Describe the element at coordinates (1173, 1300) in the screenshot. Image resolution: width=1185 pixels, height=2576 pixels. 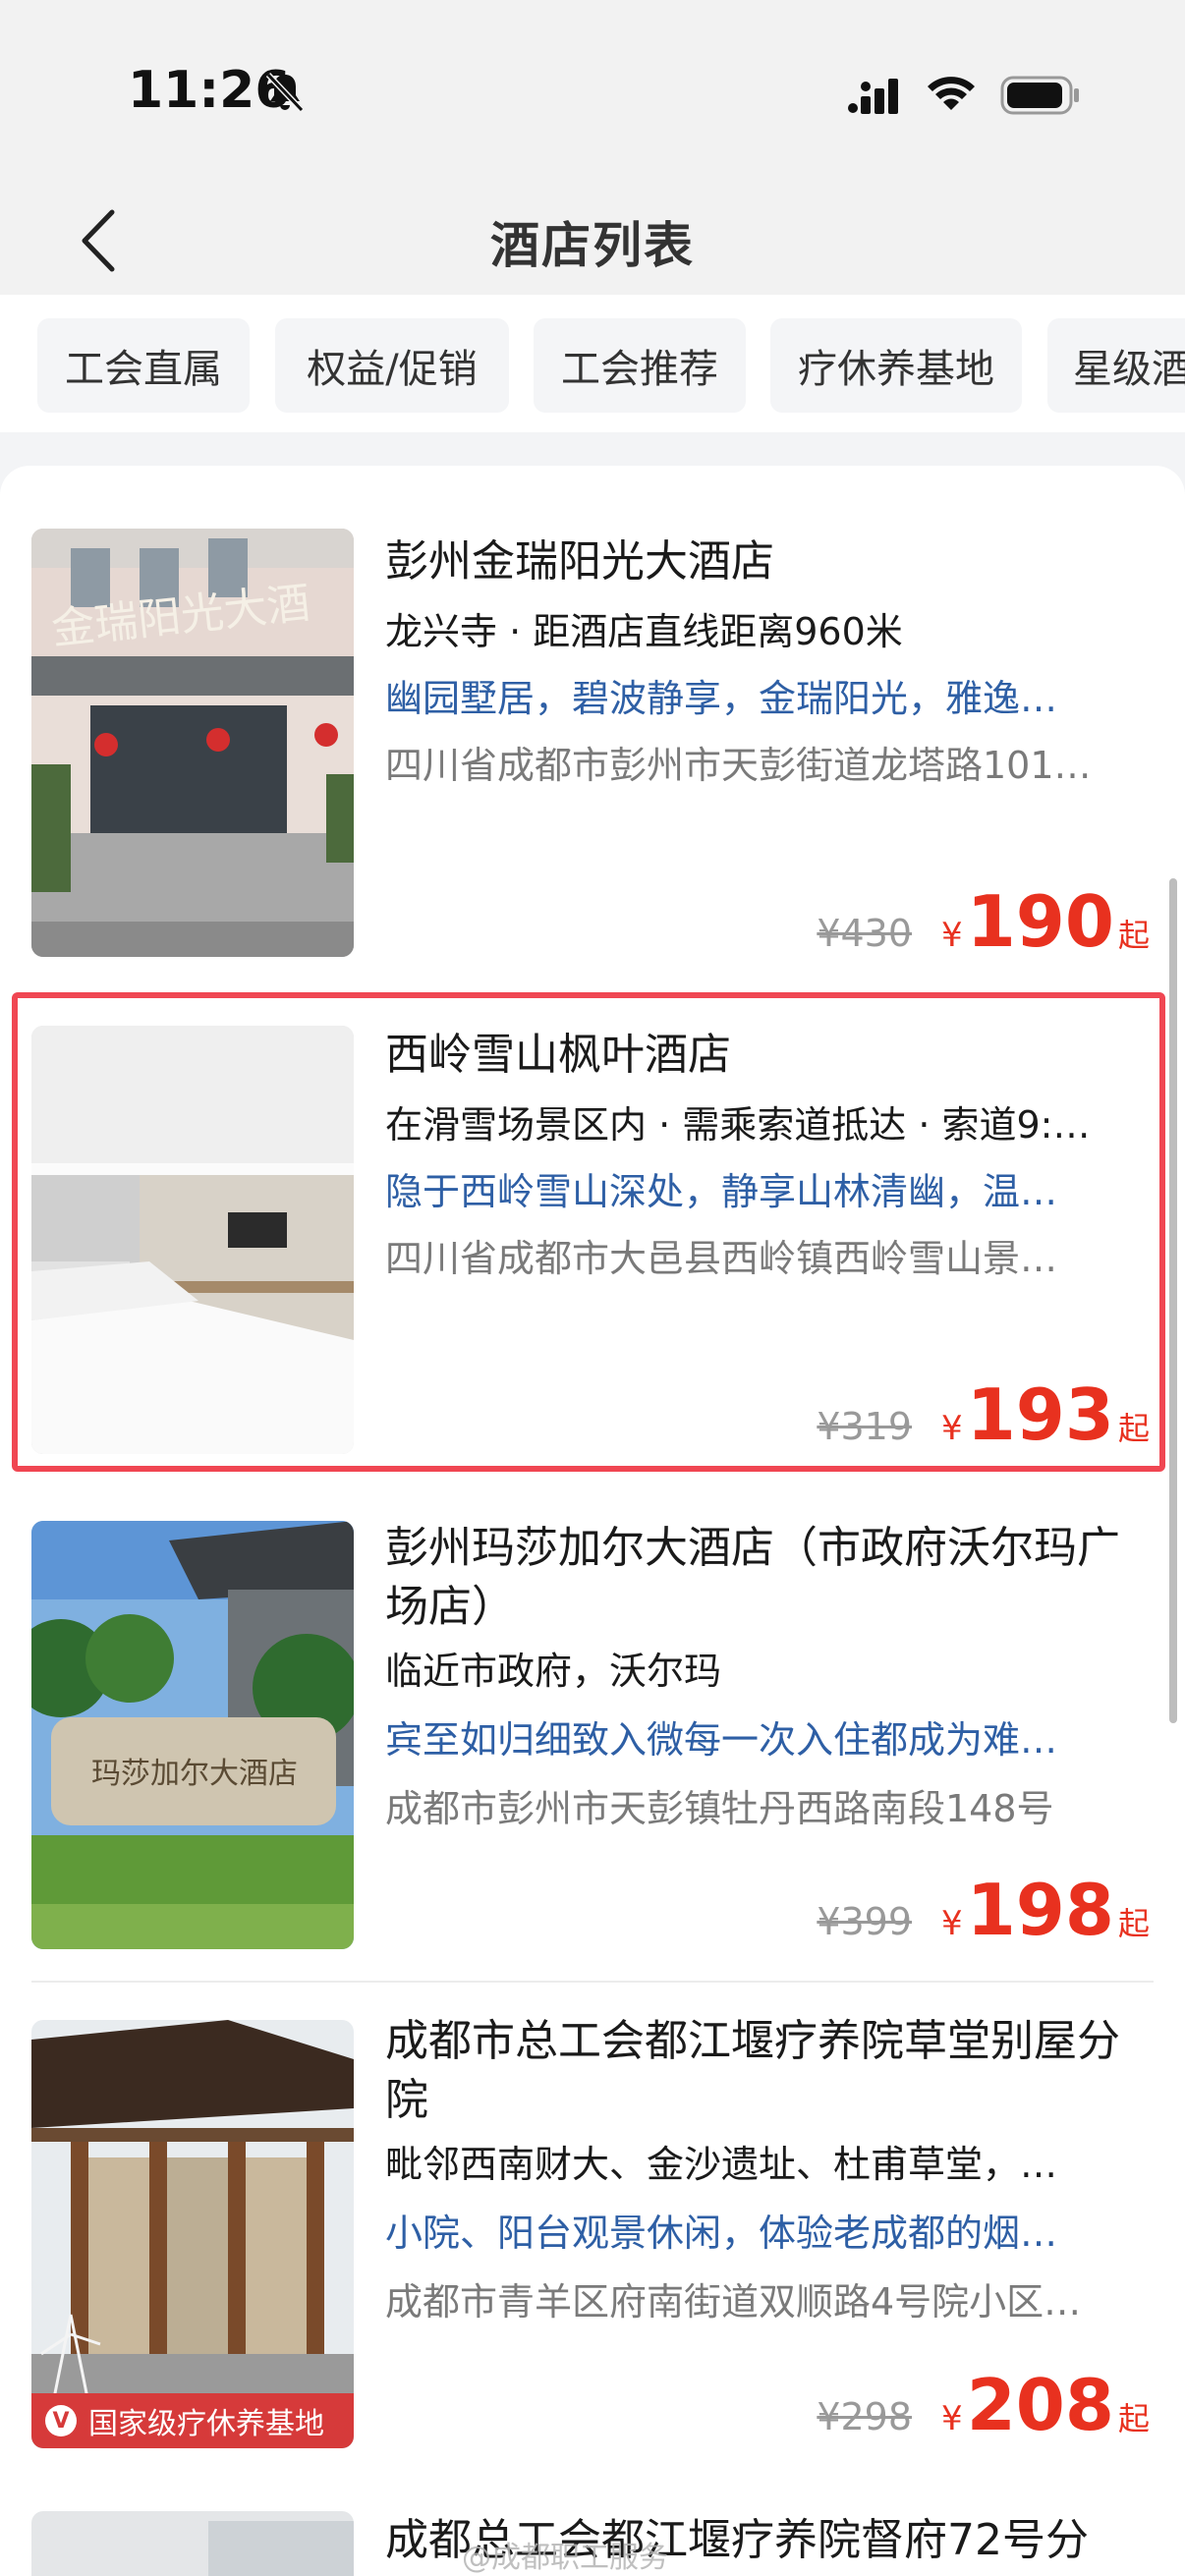
I see `scrollbar` at that location.